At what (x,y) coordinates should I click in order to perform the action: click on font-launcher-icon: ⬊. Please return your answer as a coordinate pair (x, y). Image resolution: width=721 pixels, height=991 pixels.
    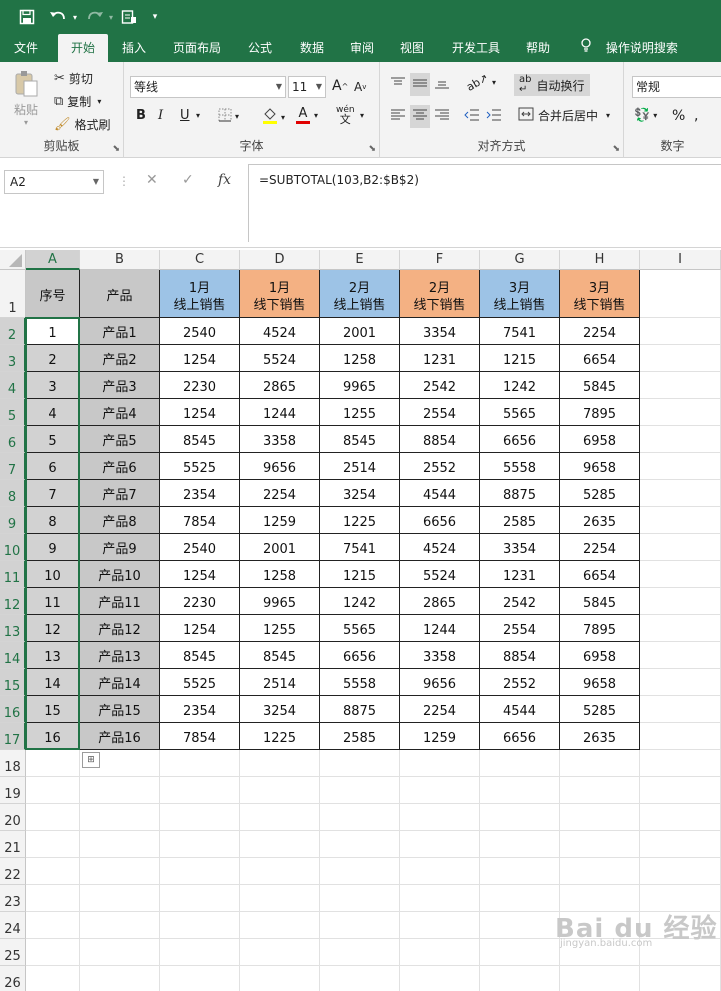
    Looking at the image, I should click on (372, 149).